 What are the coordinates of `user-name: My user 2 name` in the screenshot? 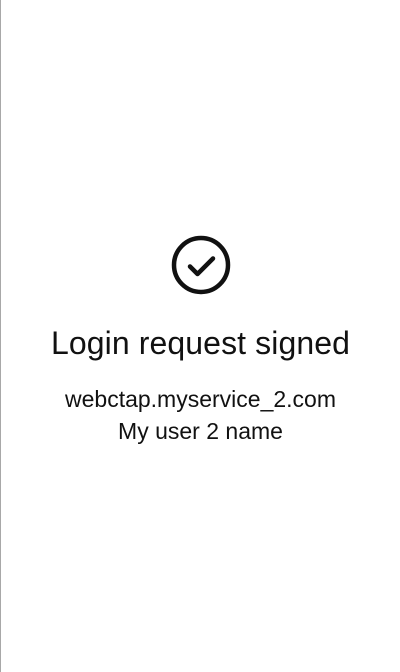 It's located at (200, 431).